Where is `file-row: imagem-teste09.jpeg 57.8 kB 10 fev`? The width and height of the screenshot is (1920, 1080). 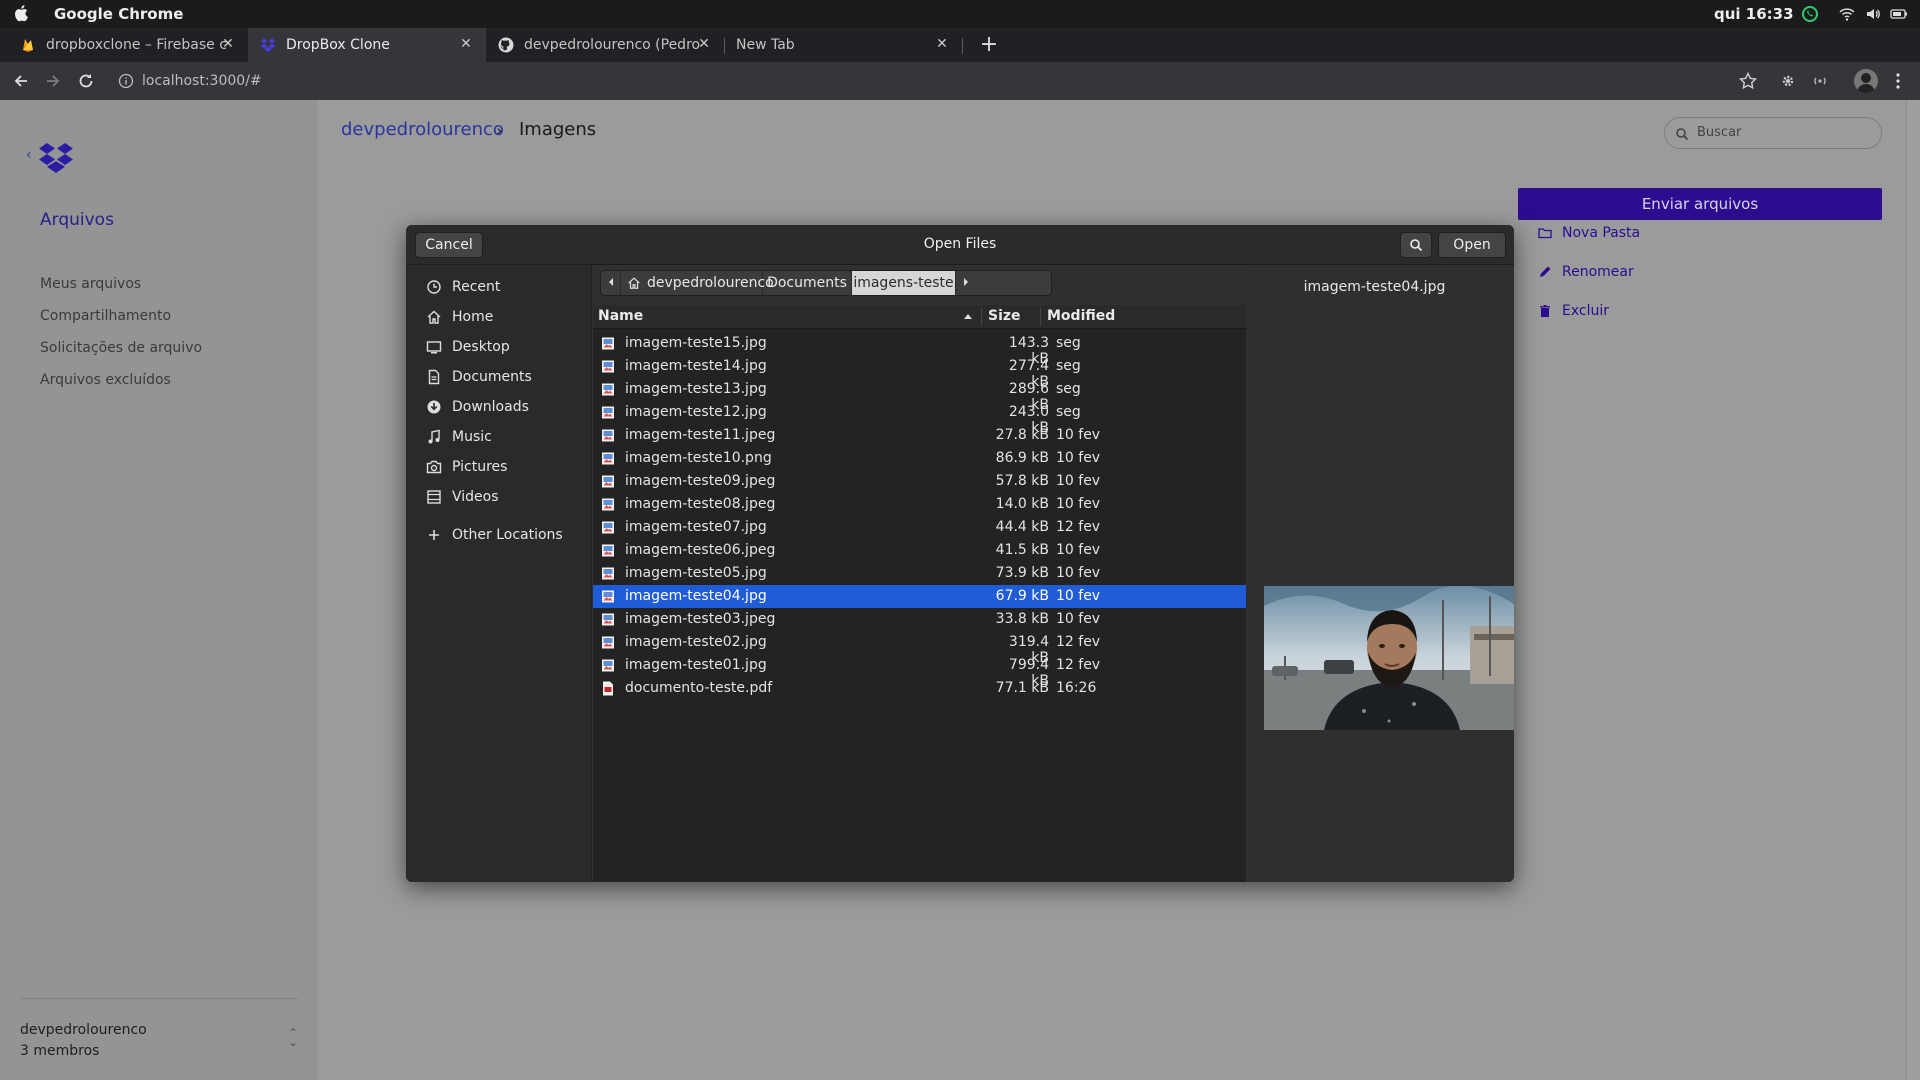 file-row: imagem-teste09.jpeg 57.8 kB 10 fev is located at coordinates (919, 481).